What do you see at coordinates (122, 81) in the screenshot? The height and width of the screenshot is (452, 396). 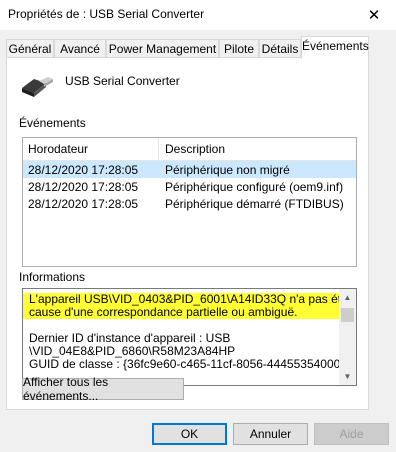 I see `device-name: USB Serial Converter` at bounding box center [122, 81].